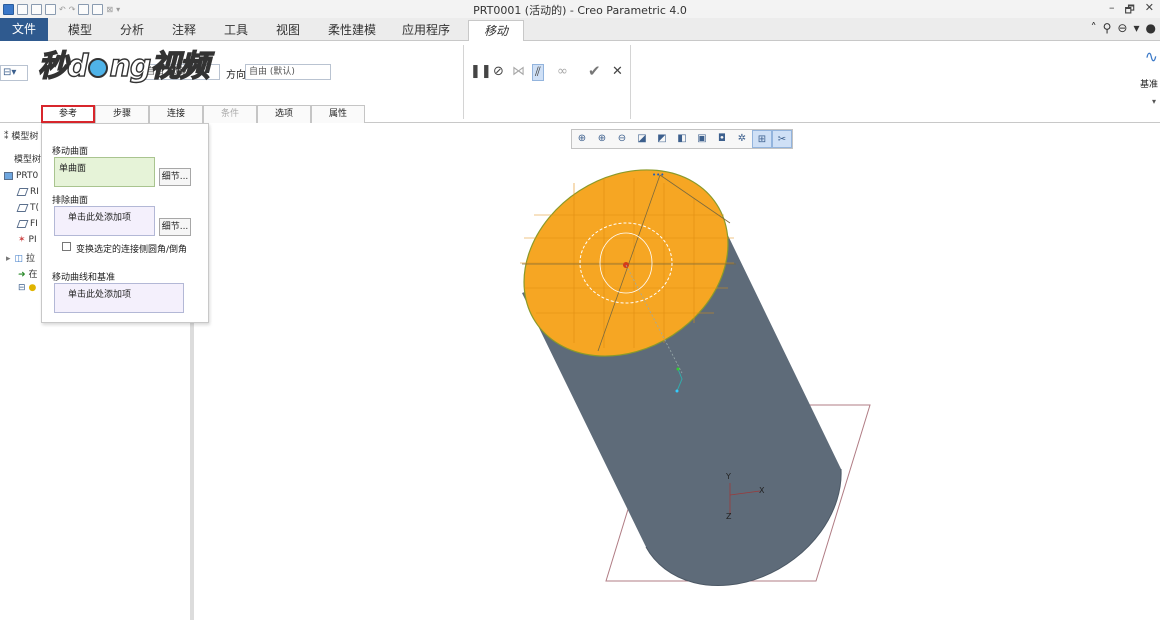  What do you see at coordinates (562, 71) in the screenshot?
I see `glasses-icon: ∞` at bounding box center [562, 71].